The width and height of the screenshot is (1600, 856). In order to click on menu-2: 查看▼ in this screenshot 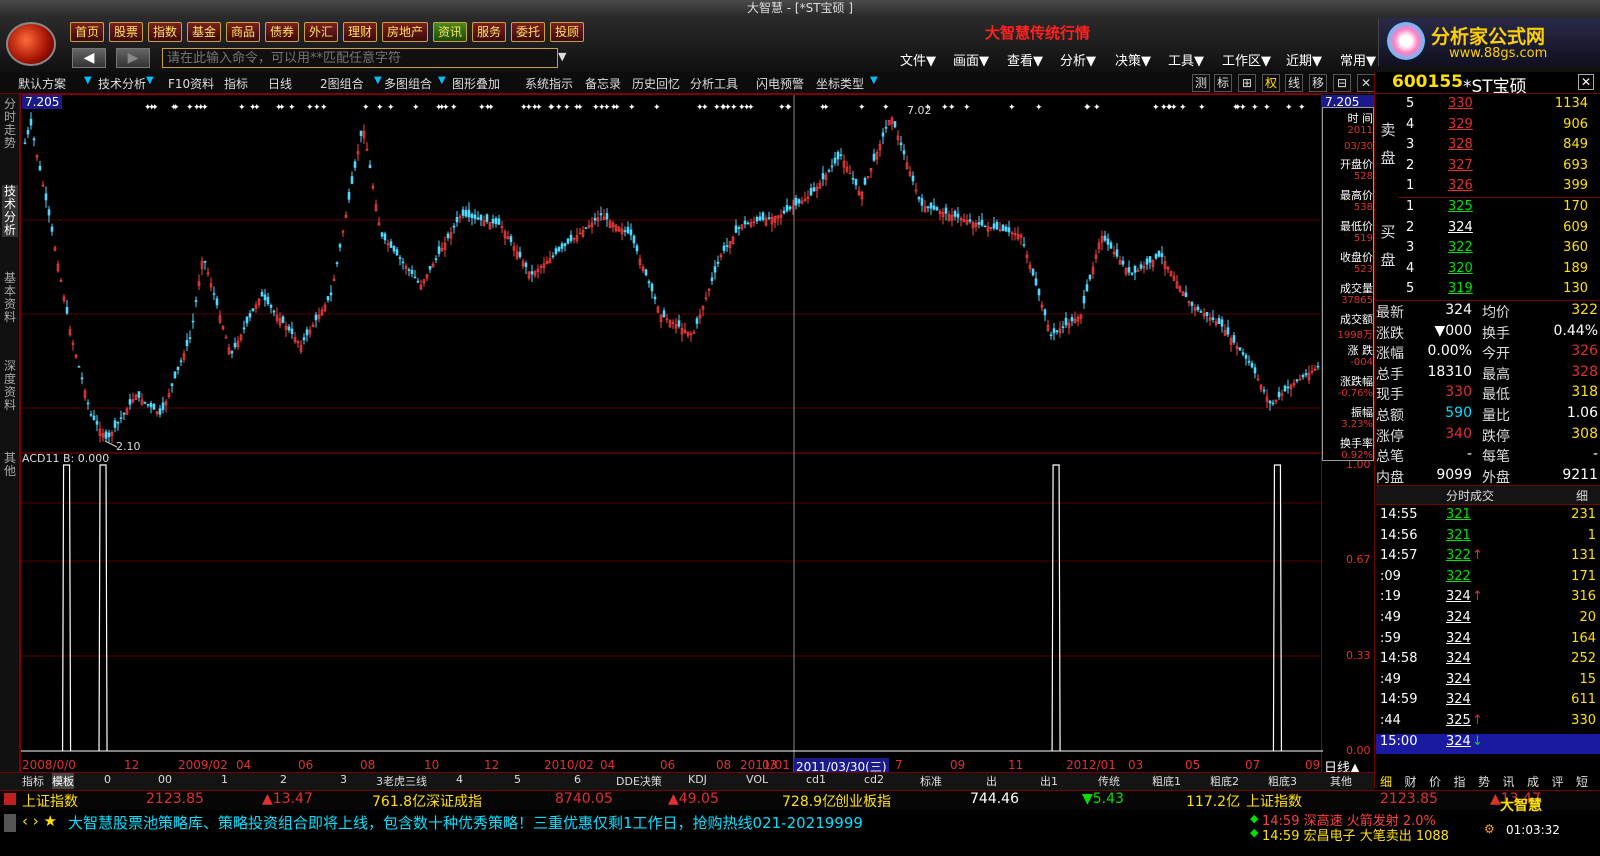, I will do `click(1025, 59)`.